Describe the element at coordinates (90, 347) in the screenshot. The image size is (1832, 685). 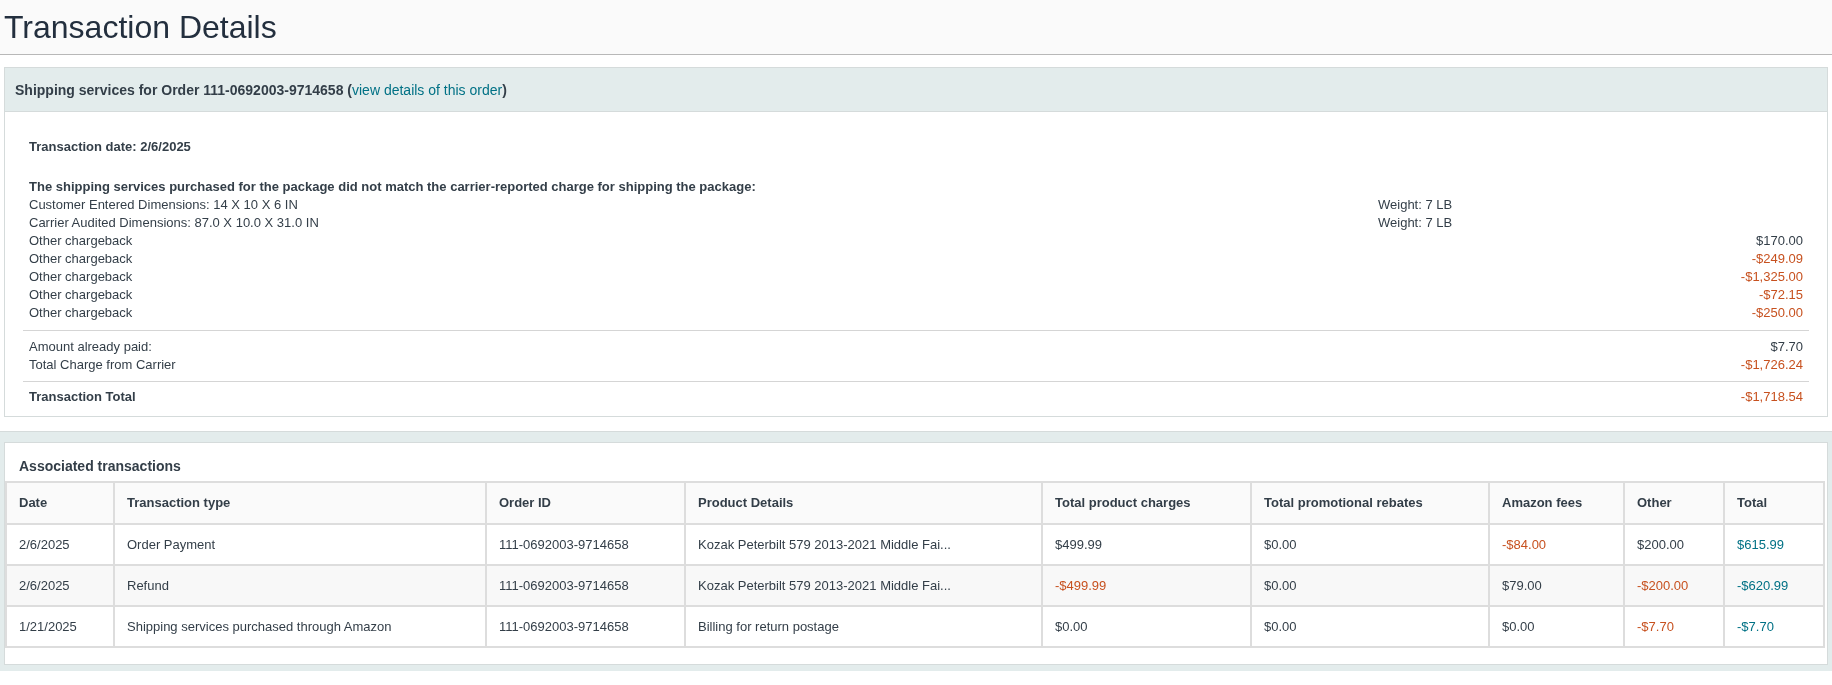
I see `summary-label: Amount already paid:` at that location.